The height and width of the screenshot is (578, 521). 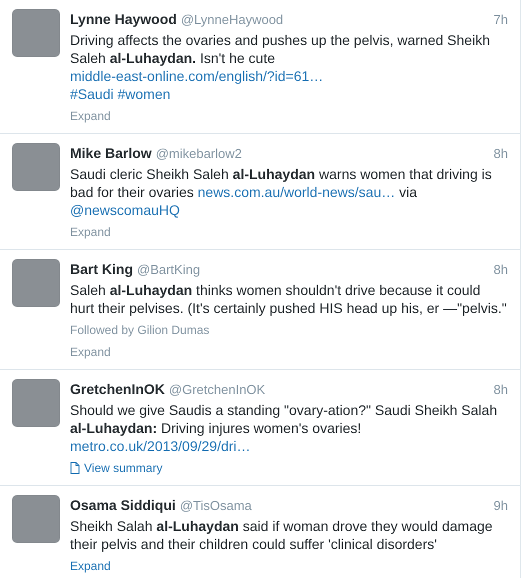 I want to click on user-name: Bart King, so click(x=101, y=269).